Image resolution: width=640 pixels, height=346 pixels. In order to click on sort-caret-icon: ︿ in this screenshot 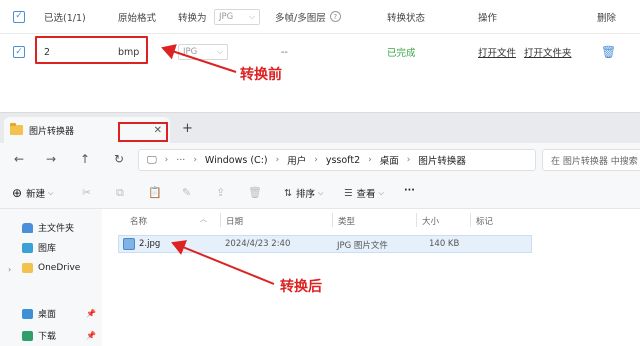, I will do `click(203, 219)`.